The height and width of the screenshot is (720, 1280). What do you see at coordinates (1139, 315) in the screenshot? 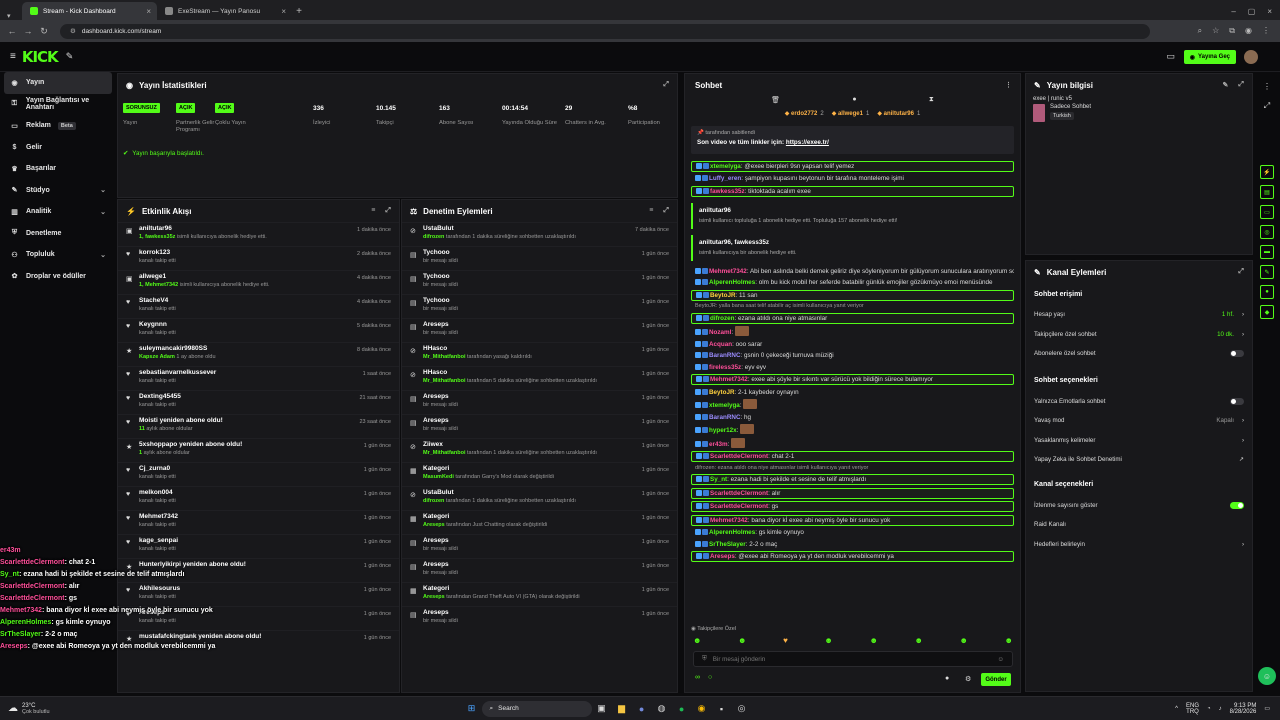
I see `setting-row: Hesap yaşı 1 hf. ›` at bounding box center [1139, 315].